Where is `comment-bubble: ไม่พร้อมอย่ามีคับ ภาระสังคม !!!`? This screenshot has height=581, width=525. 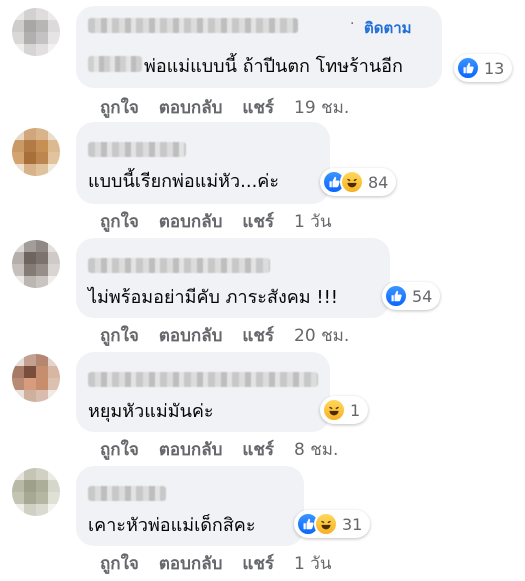
comment-bubble: ไม่พร้อมอย่ามีคับ ภาระสังคม !!! is located at coordinates (233, 278).